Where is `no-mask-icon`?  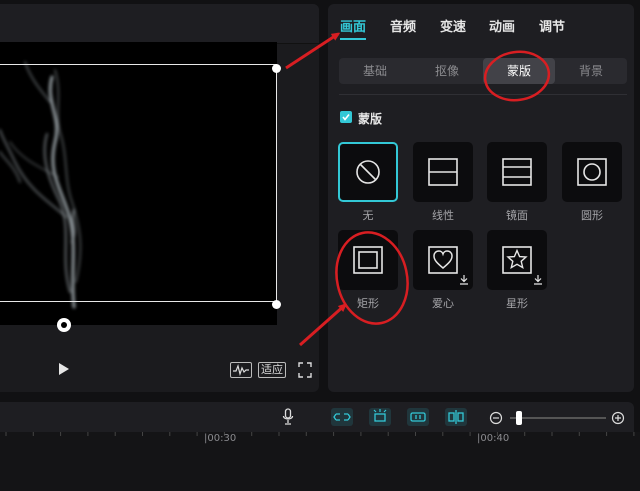
no-mask-icon is located at coordinates (368, 172).